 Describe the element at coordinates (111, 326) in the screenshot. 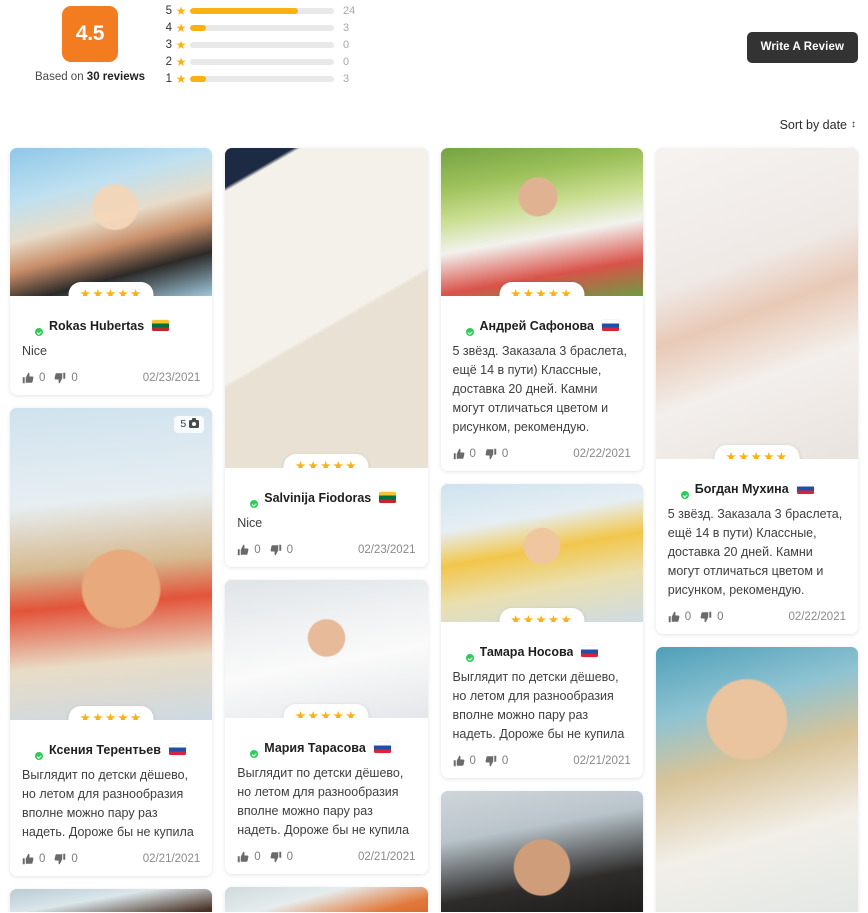

I see `review-author-row: Rokas Hubertas` at that location.